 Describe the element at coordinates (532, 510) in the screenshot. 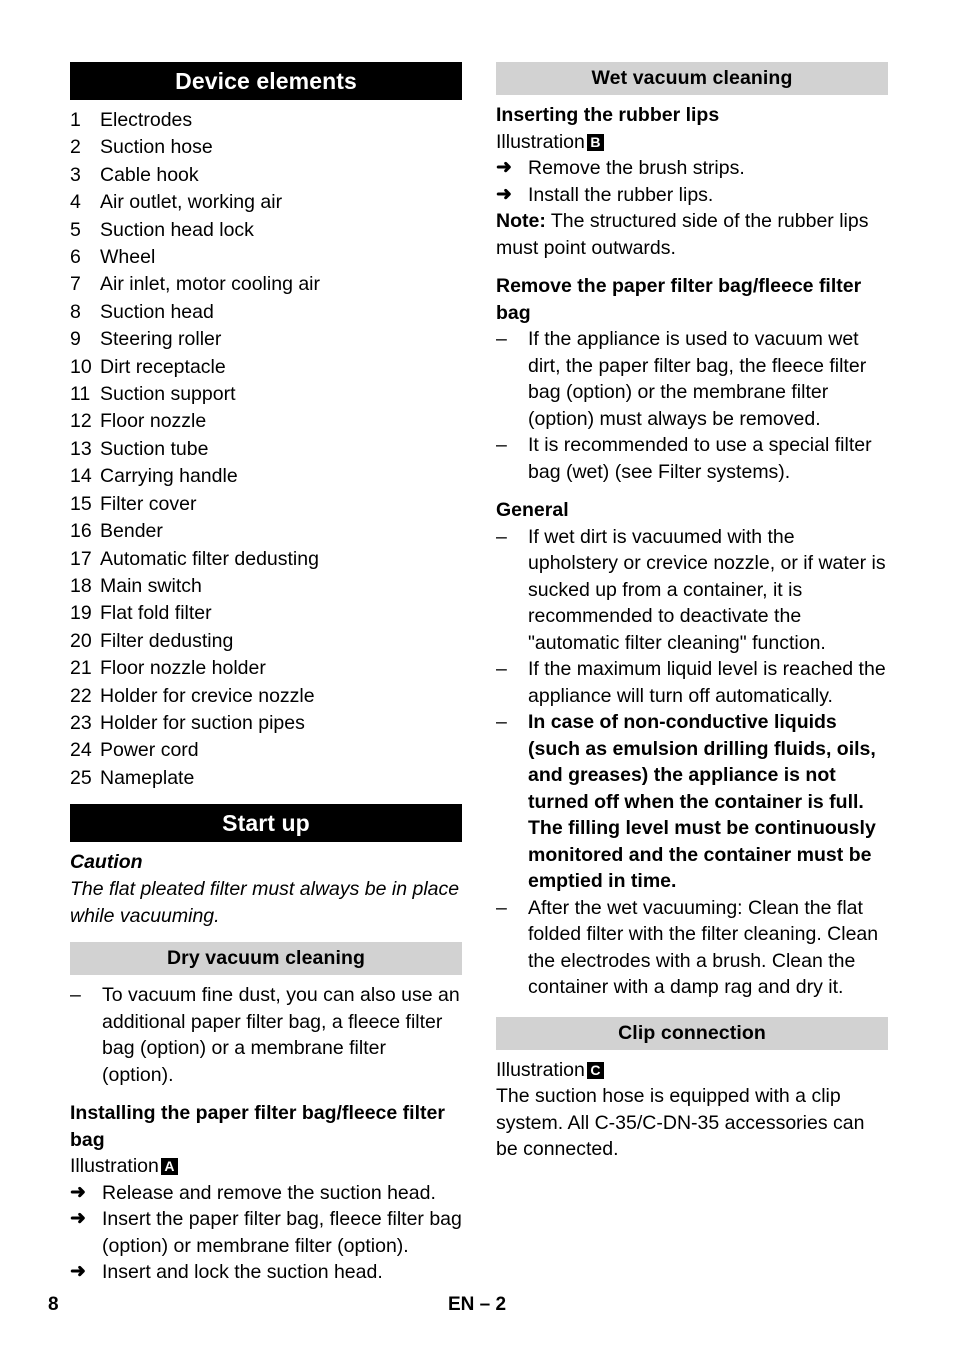

I see `subheading-general: General` at that location.